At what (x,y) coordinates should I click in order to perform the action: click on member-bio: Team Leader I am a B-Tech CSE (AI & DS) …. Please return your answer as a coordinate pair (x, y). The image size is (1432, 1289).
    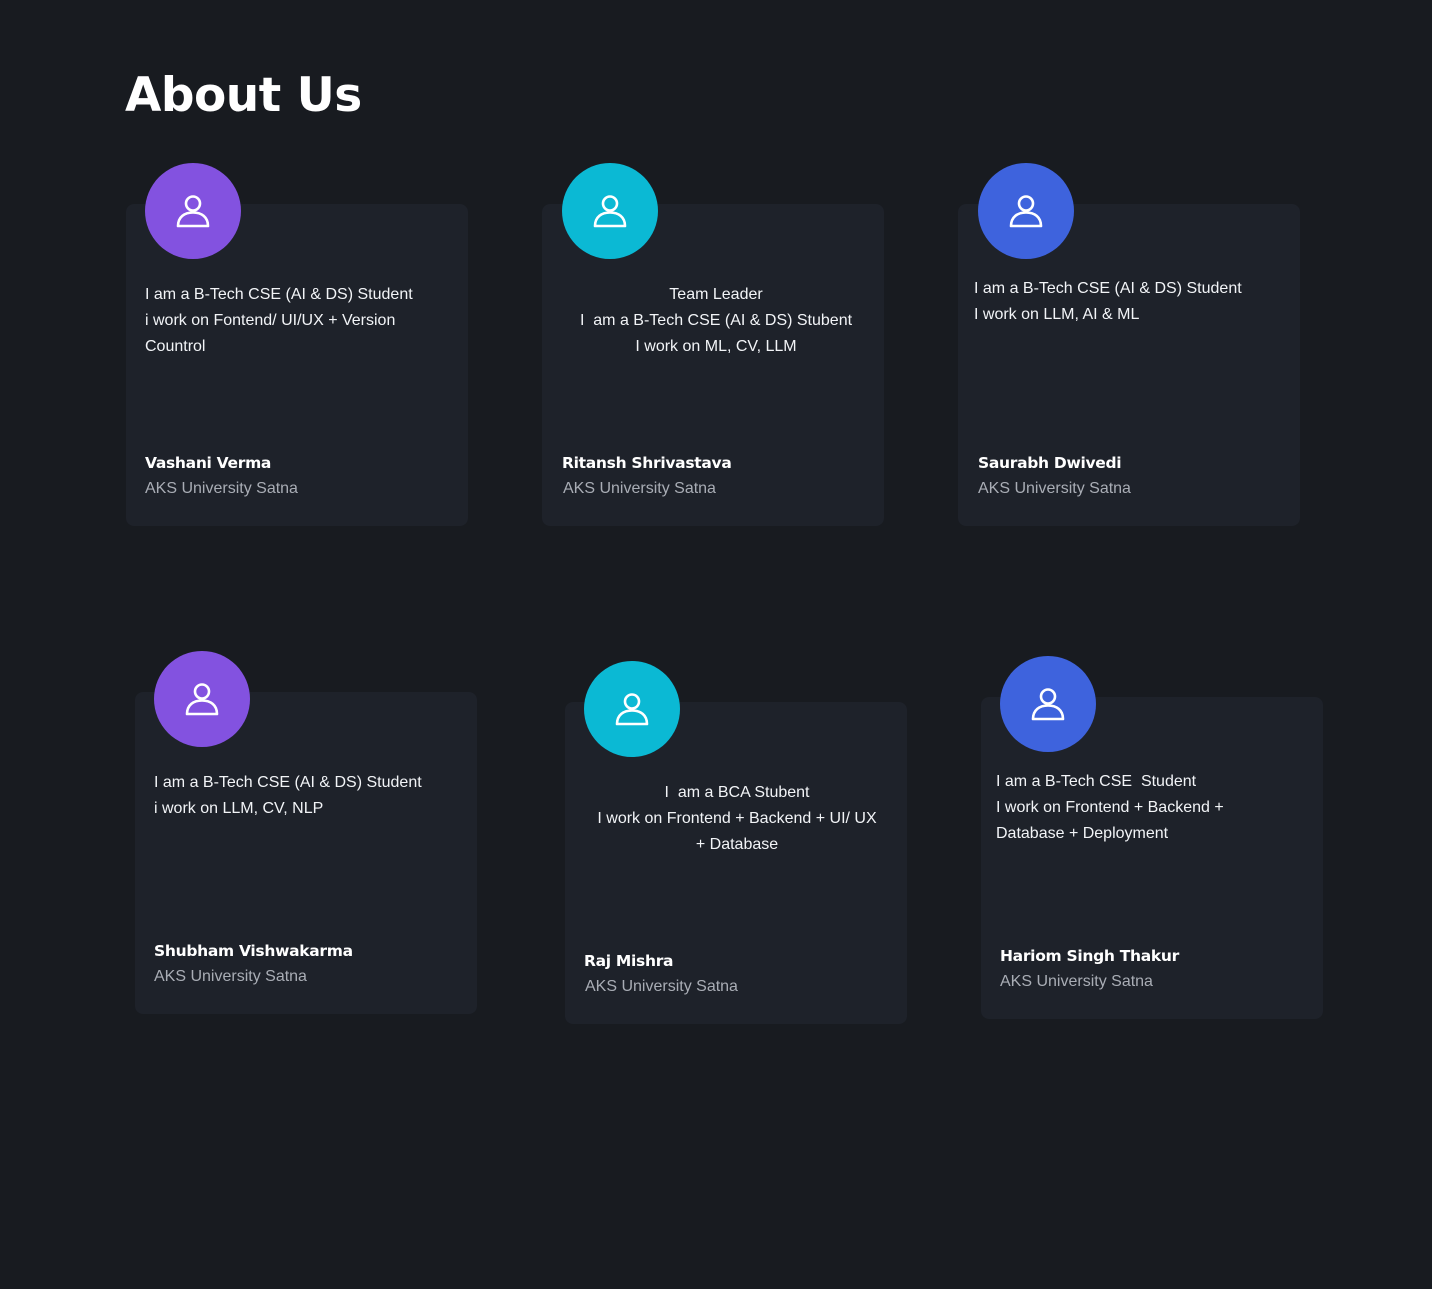
    Looking at the image, I should click on (716, 320).